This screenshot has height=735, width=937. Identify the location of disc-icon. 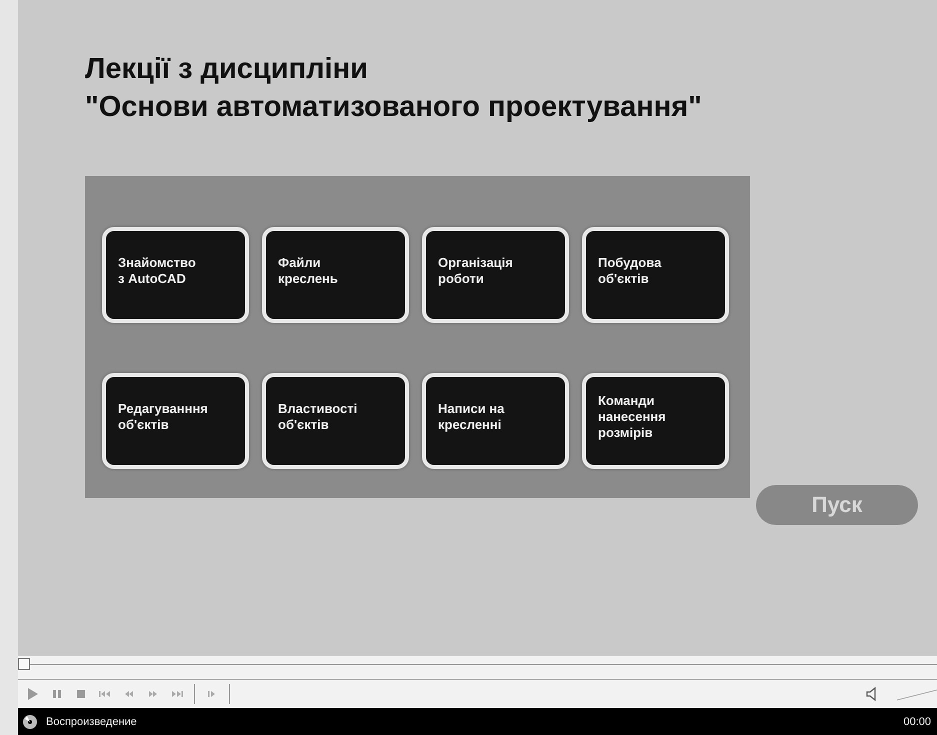
(30, 722).